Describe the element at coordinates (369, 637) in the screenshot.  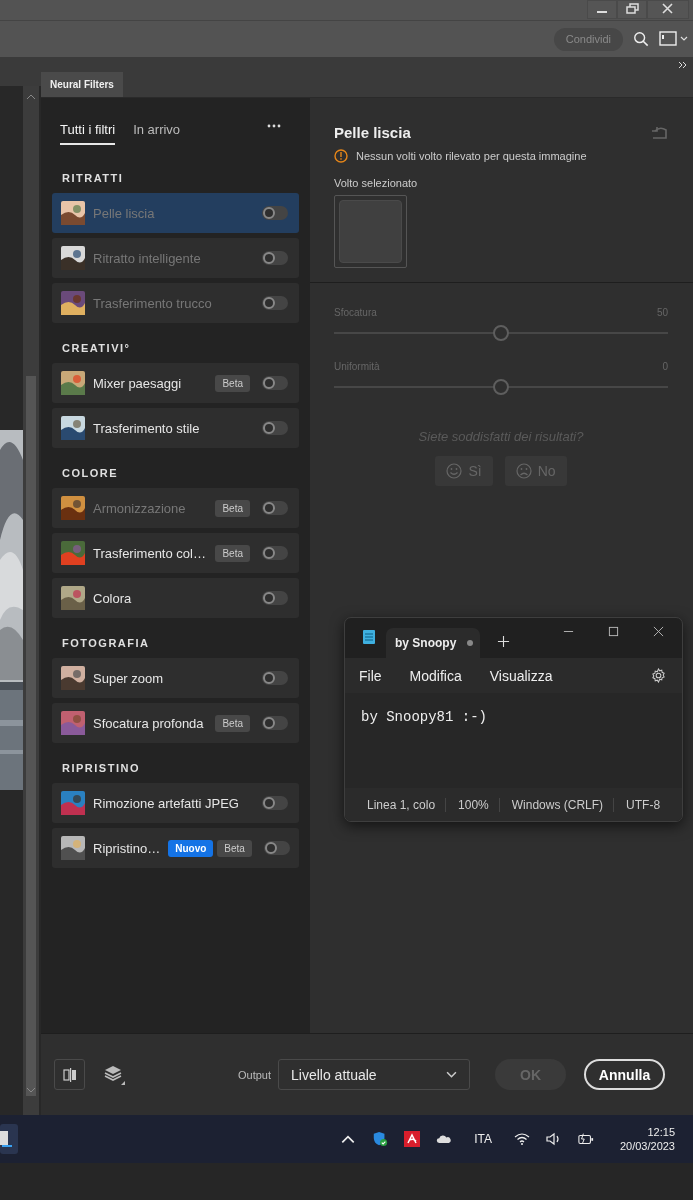
I see `notepad-icon` at that location.